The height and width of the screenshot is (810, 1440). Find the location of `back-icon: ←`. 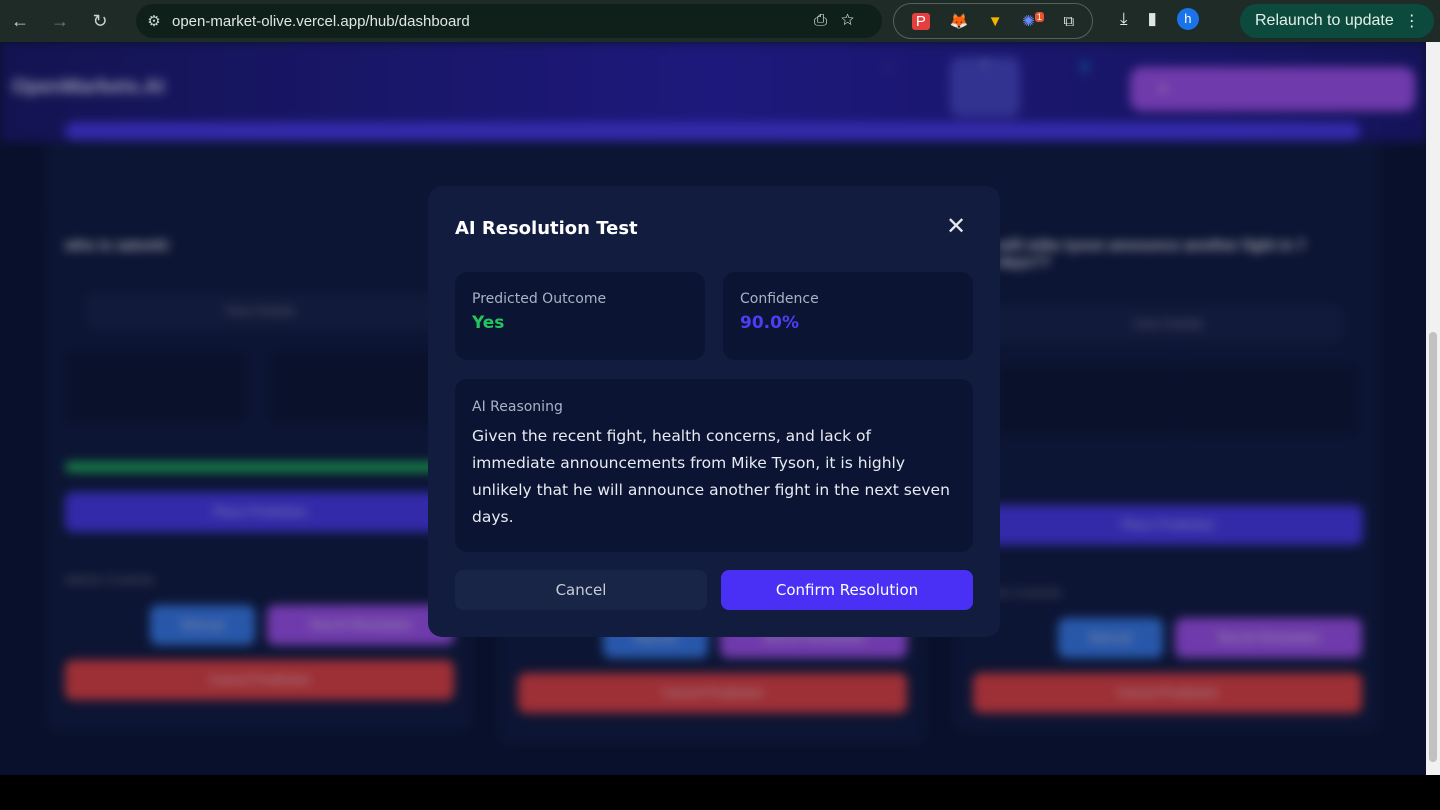

back-icon: ← is located at coordinates (20, 21).